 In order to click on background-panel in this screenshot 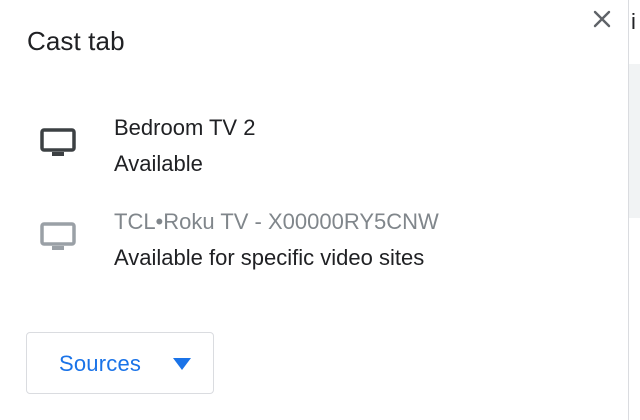, I will do `click(634, 141)`.